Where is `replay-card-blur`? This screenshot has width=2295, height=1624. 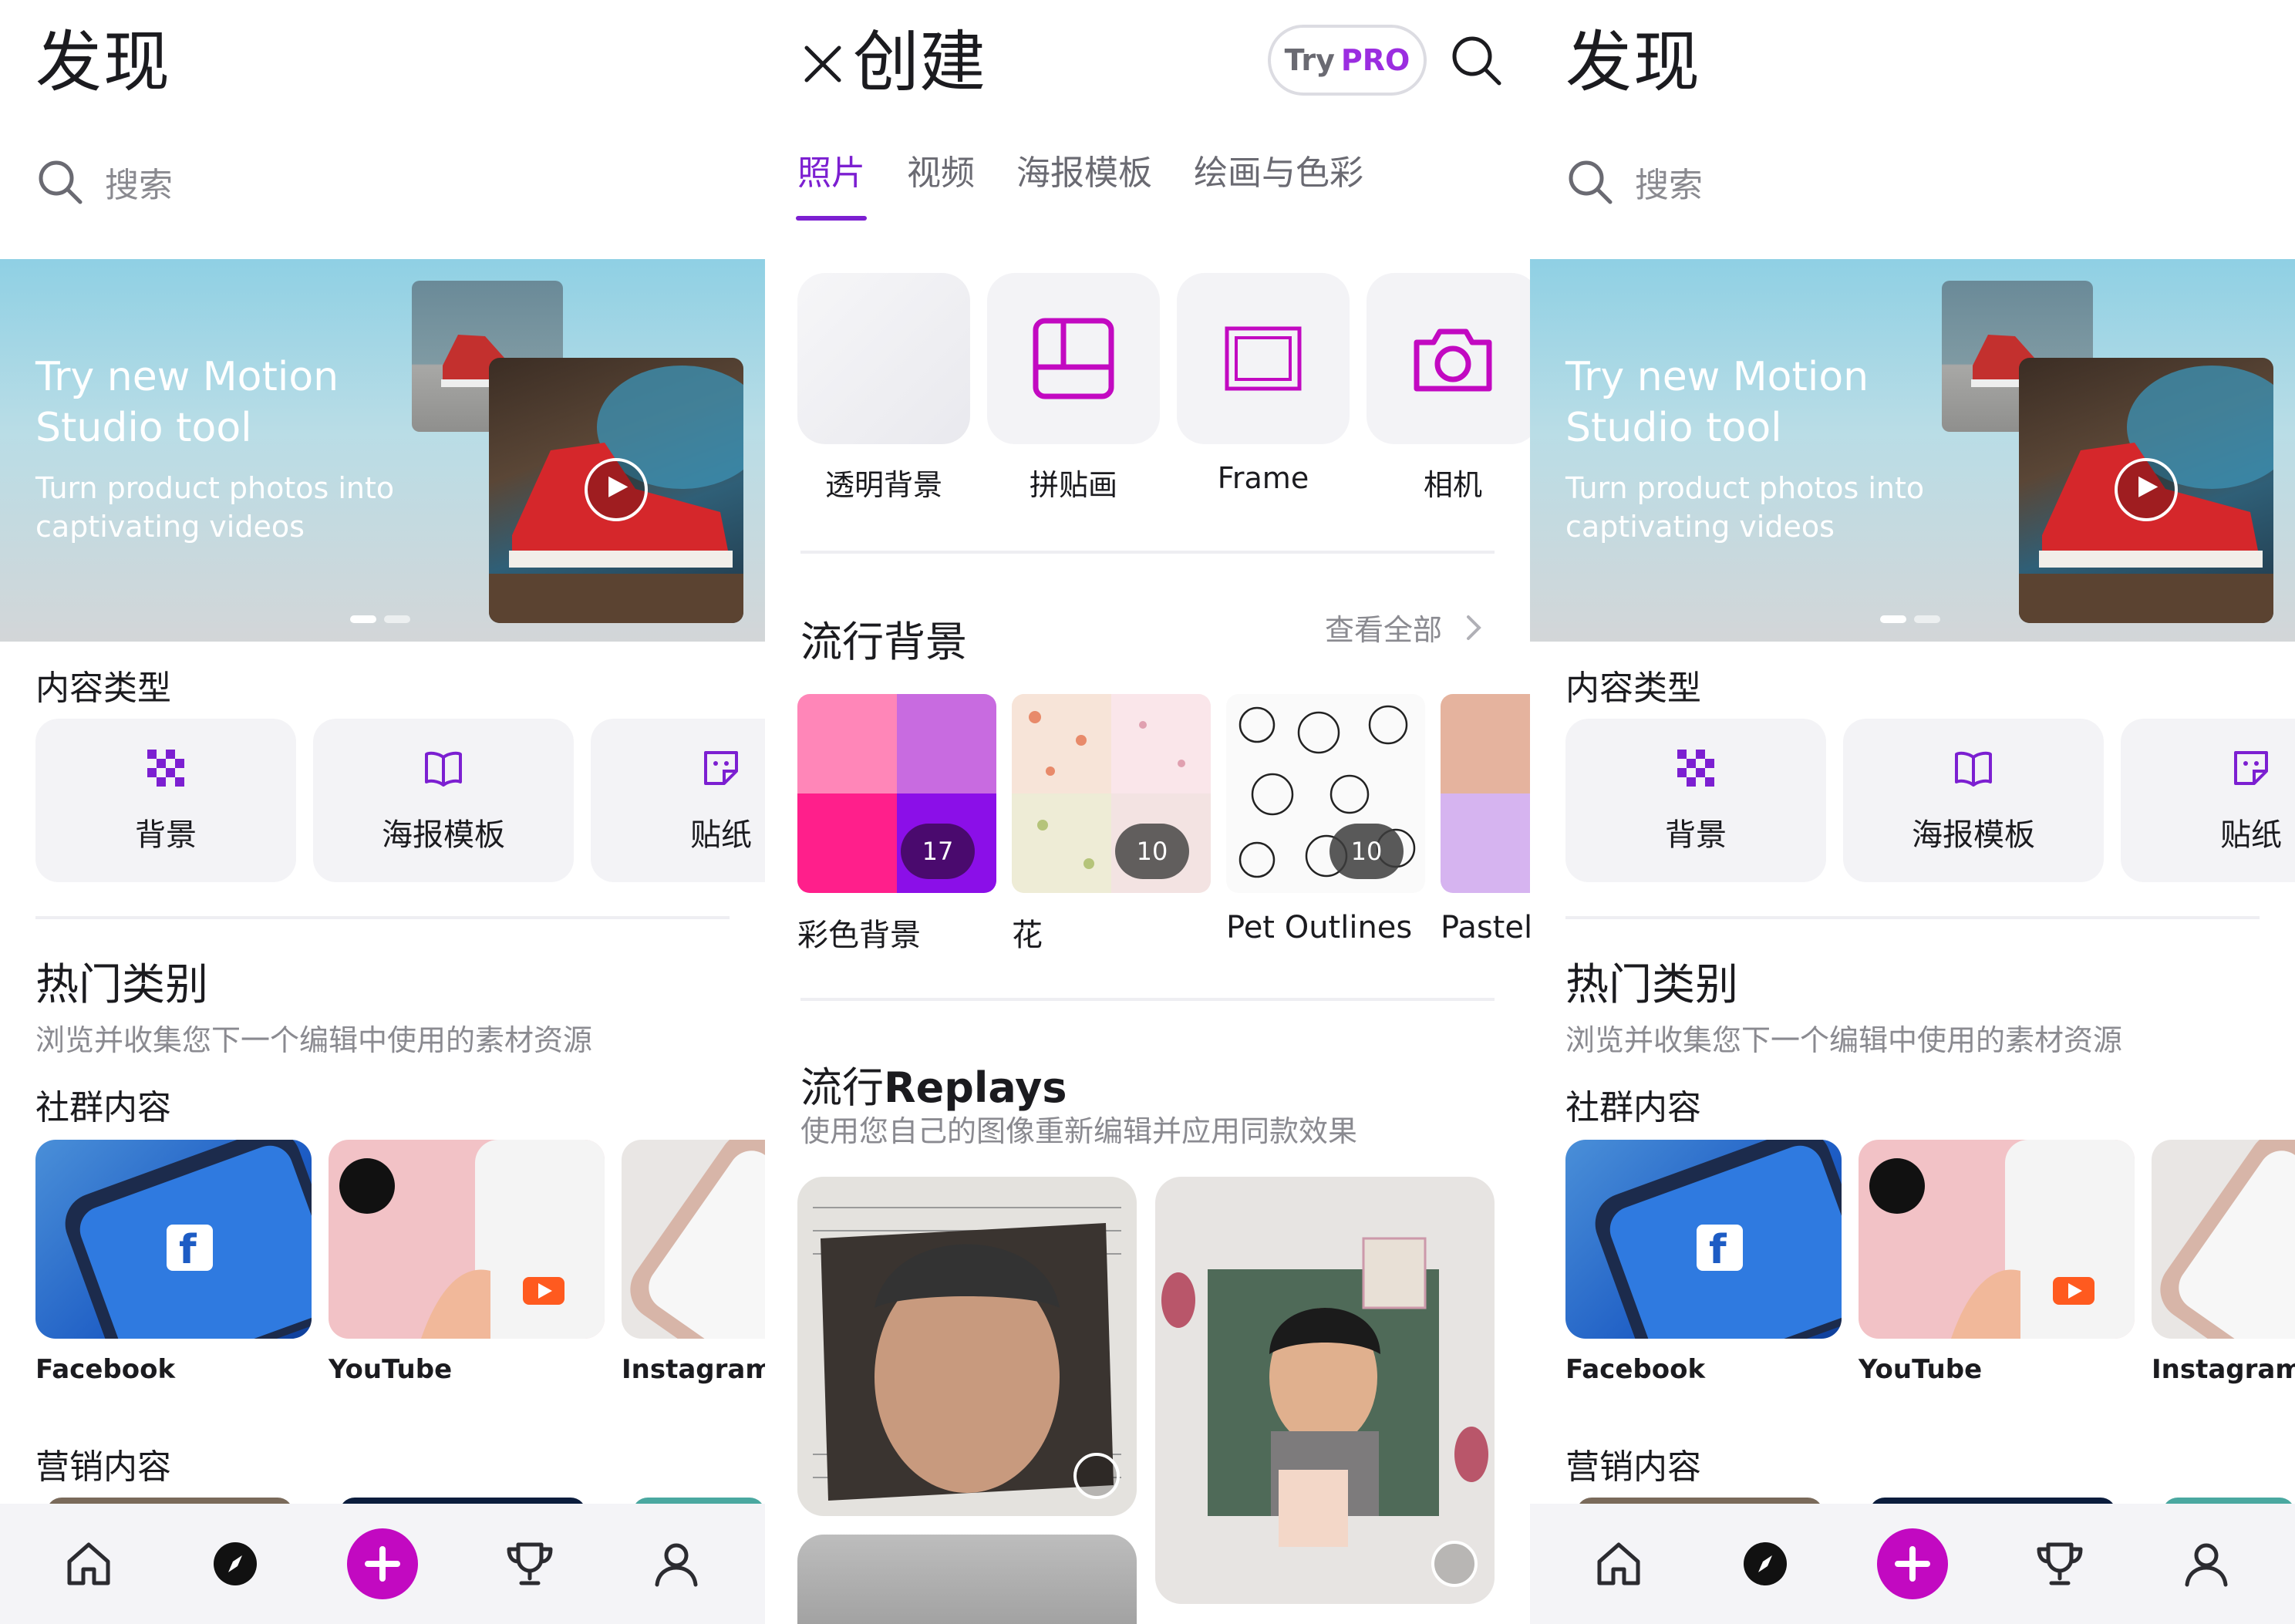
replay-card-blur is located at coordinates (967, 1579).